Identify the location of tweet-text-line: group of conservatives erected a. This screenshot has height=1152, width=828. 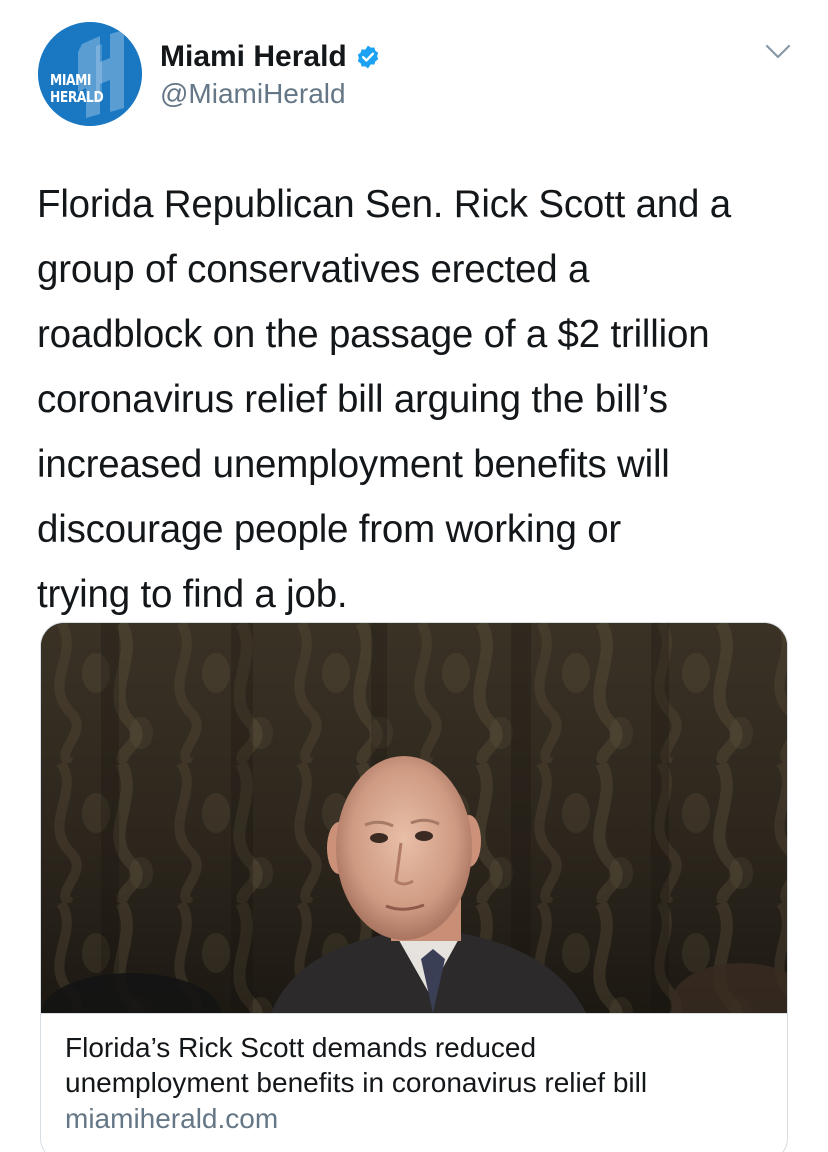
(313, 269).